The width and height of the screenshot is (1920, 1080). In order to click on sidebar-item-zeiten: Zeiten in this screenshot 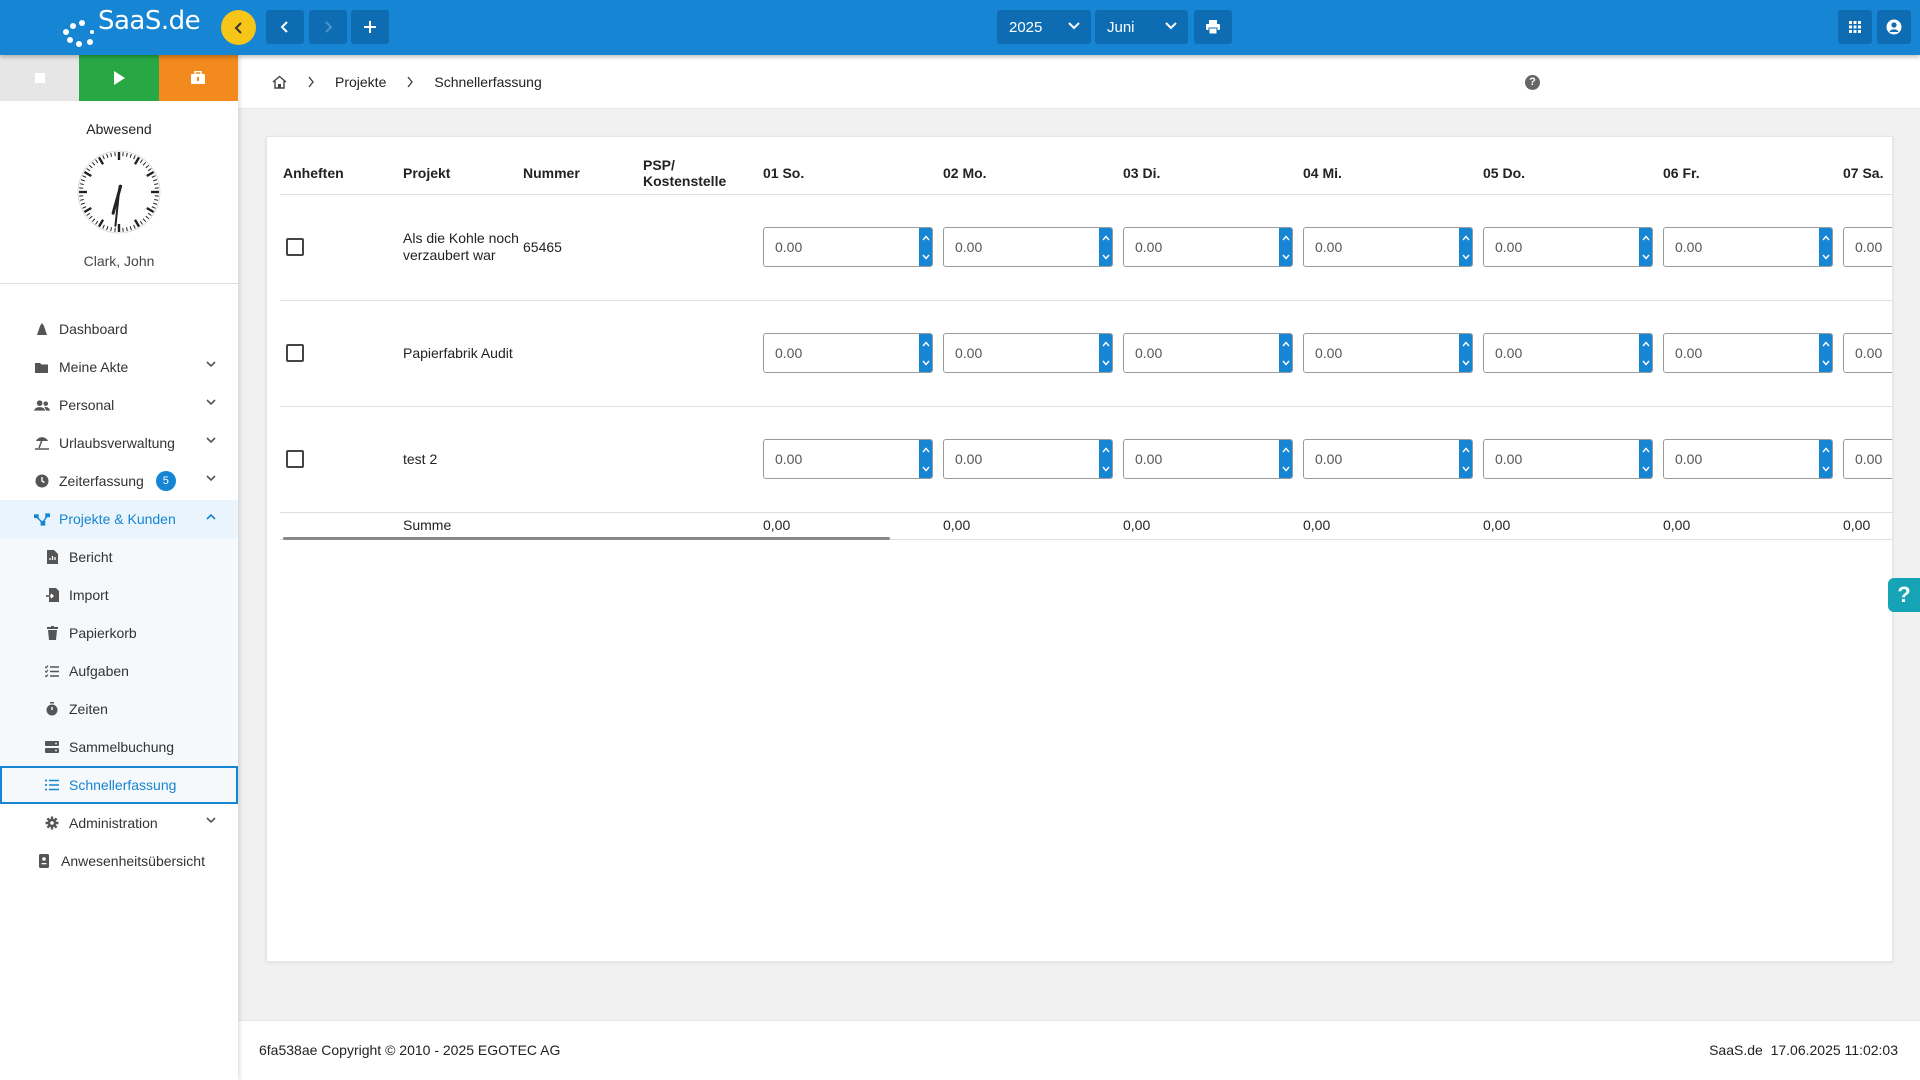, I will do `click(119, 709)`.